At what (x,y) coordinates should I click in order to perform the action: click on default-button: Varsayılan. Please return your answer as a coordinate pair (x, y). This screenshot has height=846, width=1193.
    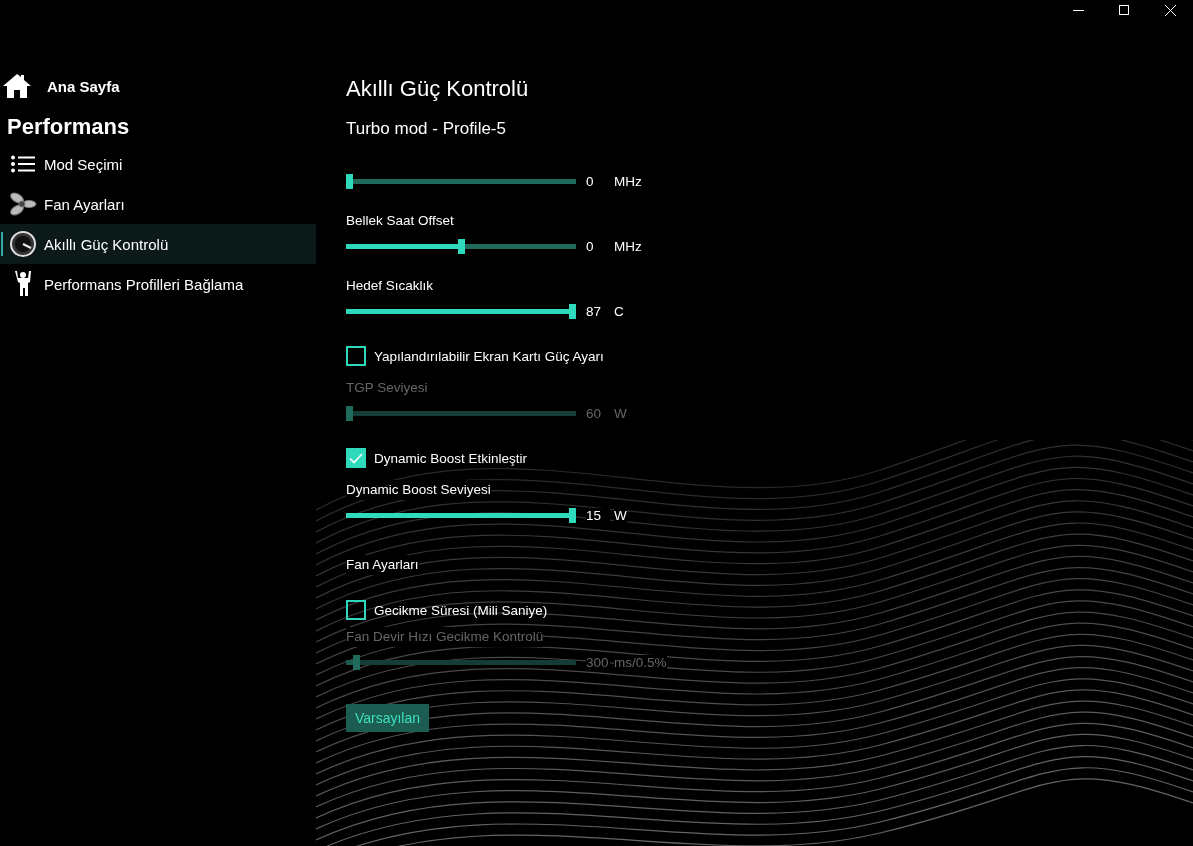
    Looking at the image, I should click on (387, 718).